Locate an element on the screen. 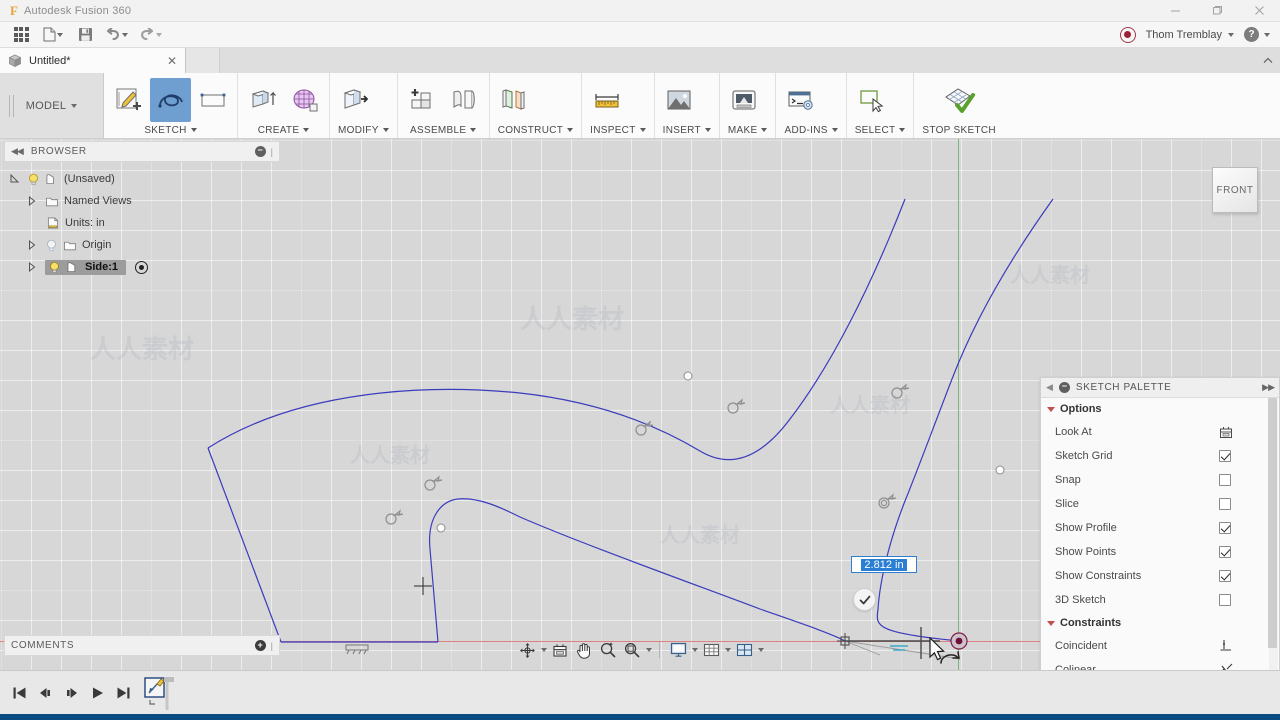 Image resolution: width=1280 pixels, height=720 pixels. ribbon-panel-title-insert: INSERT is located at coordinates (687, 130).